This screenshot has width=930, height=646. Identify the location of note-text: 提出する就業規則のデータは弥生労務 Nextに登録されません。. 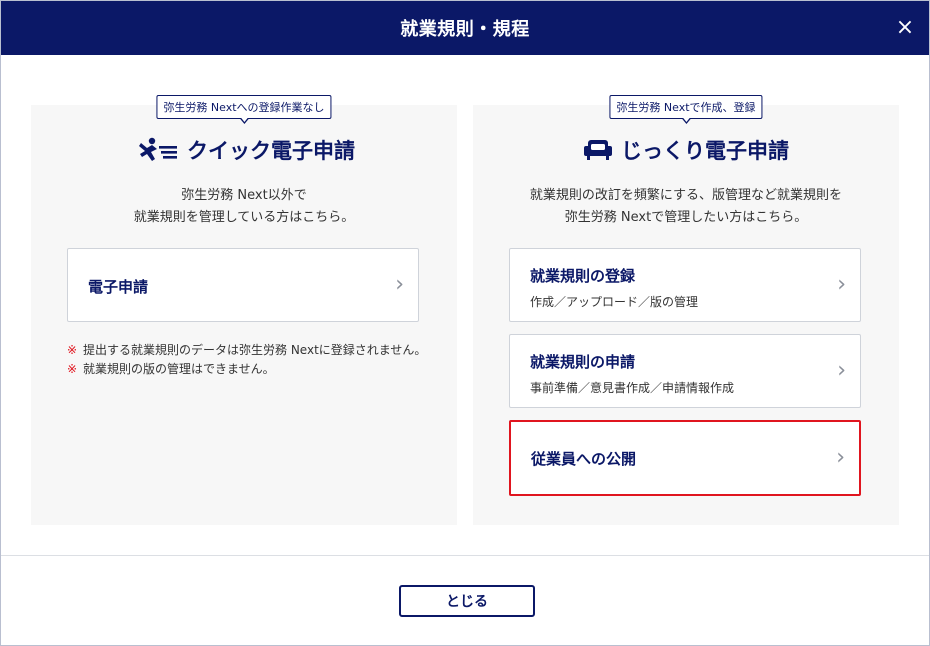
(255, 350).